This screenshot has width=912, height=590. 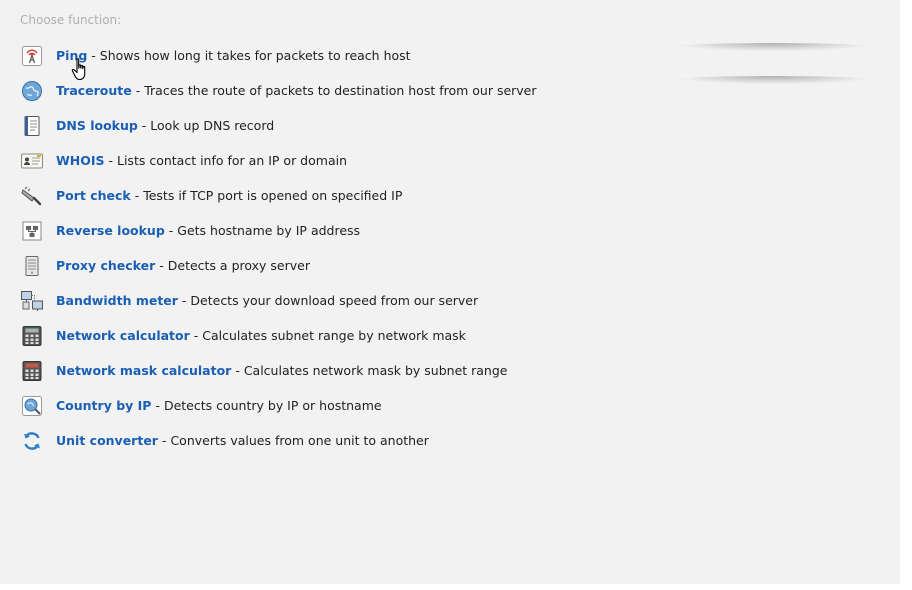 I want to click on traceroute-link: Traceroute, so click(x=94, y=90).